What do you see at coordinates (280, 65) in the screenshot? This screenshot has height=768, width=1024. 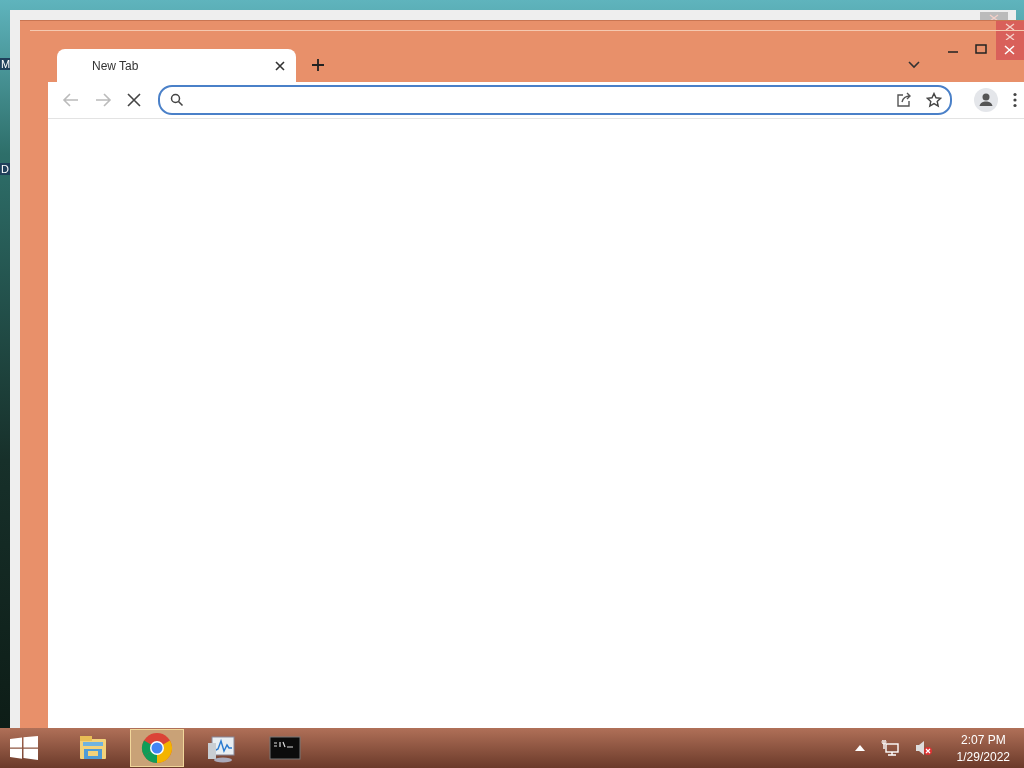 I see `close-icon` at bounding box center [280, 65].